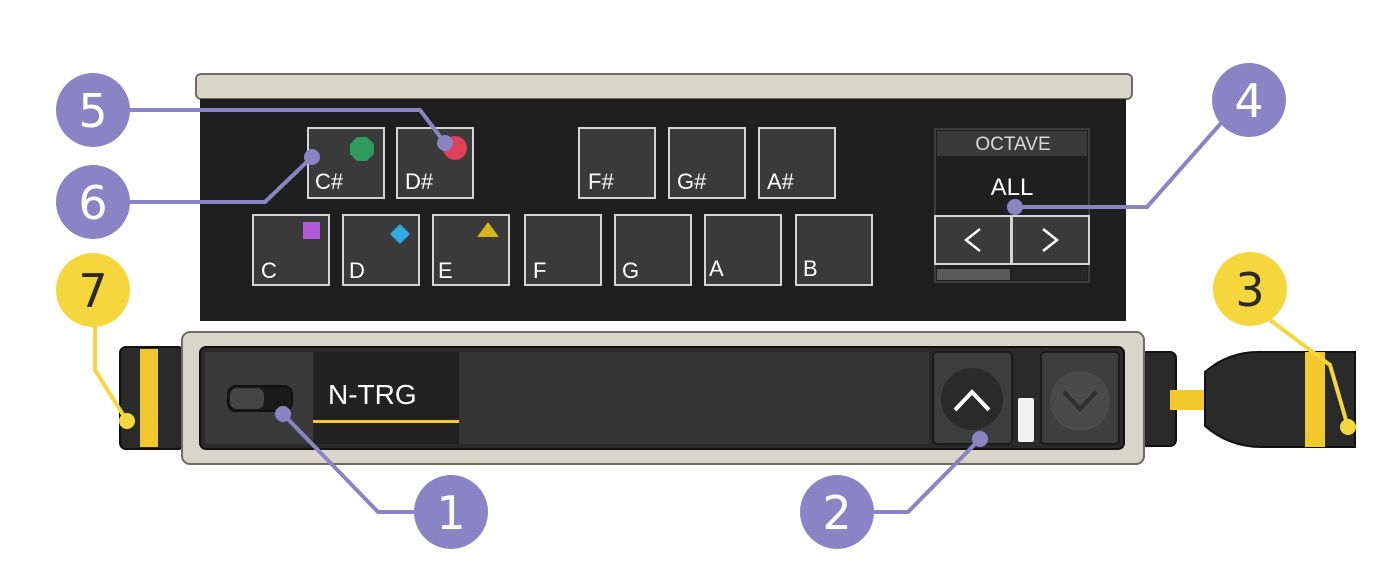  I want to click on octave-value: ALL, so click(1012, 187).